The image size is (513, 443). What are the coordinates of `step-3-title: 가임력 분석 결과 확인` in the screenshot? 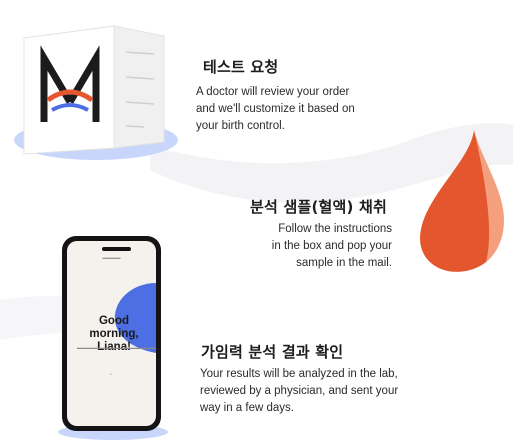 It's located at (272, 352).